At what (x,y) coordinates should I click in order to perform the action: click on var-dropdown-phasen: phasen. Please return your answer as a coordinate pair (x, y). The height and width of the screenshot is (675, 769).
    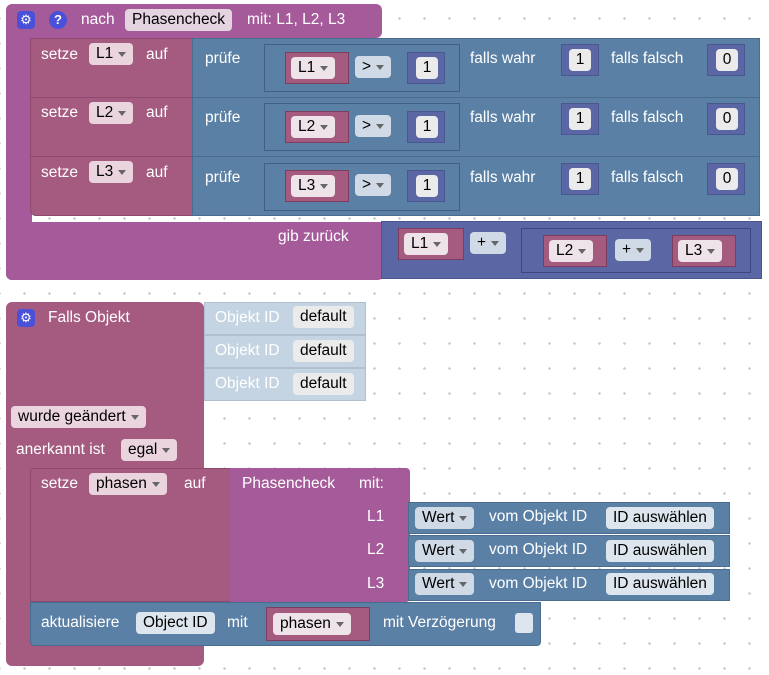
    Looking at the image, I should click on (128, 484).